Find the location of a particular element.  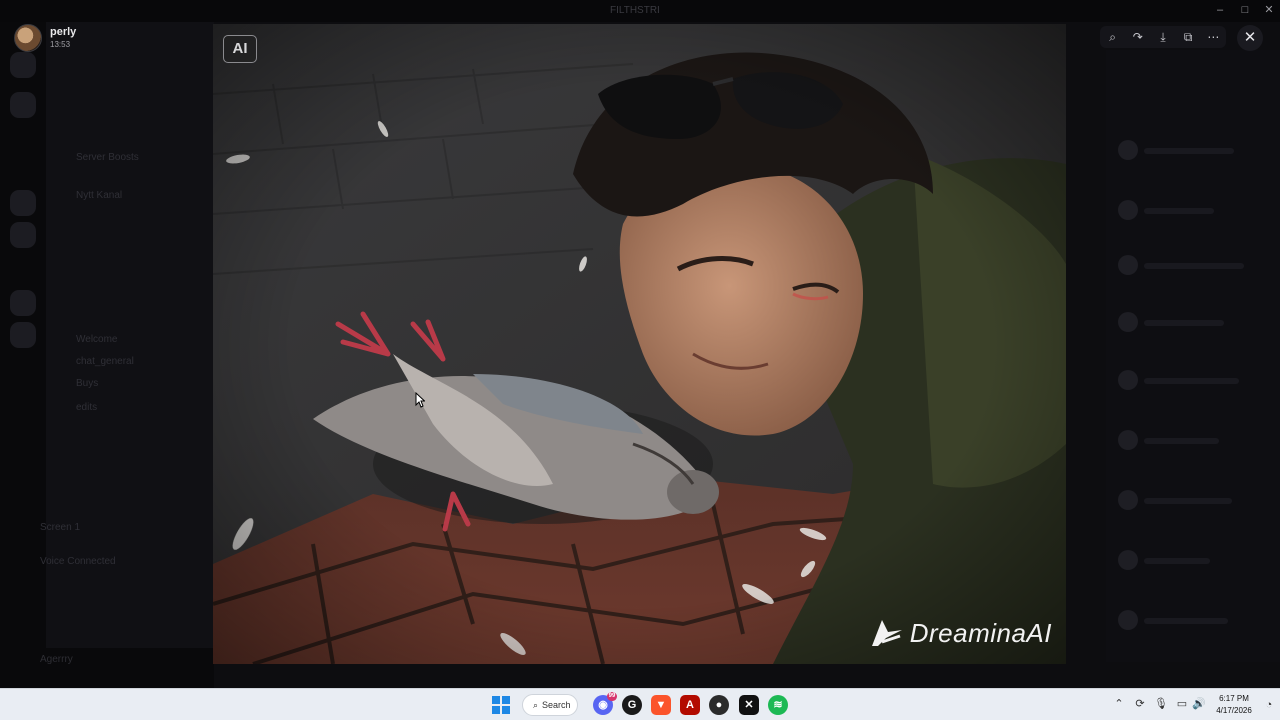

channel-item: Nytt Kanal is located at coordinates (99, 195).